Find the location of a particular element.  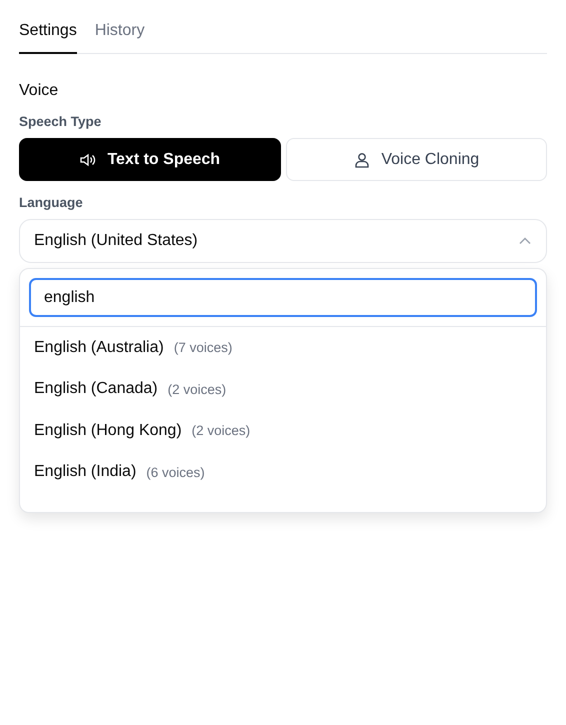

field-label: Language is located at coordinates (51, 202).